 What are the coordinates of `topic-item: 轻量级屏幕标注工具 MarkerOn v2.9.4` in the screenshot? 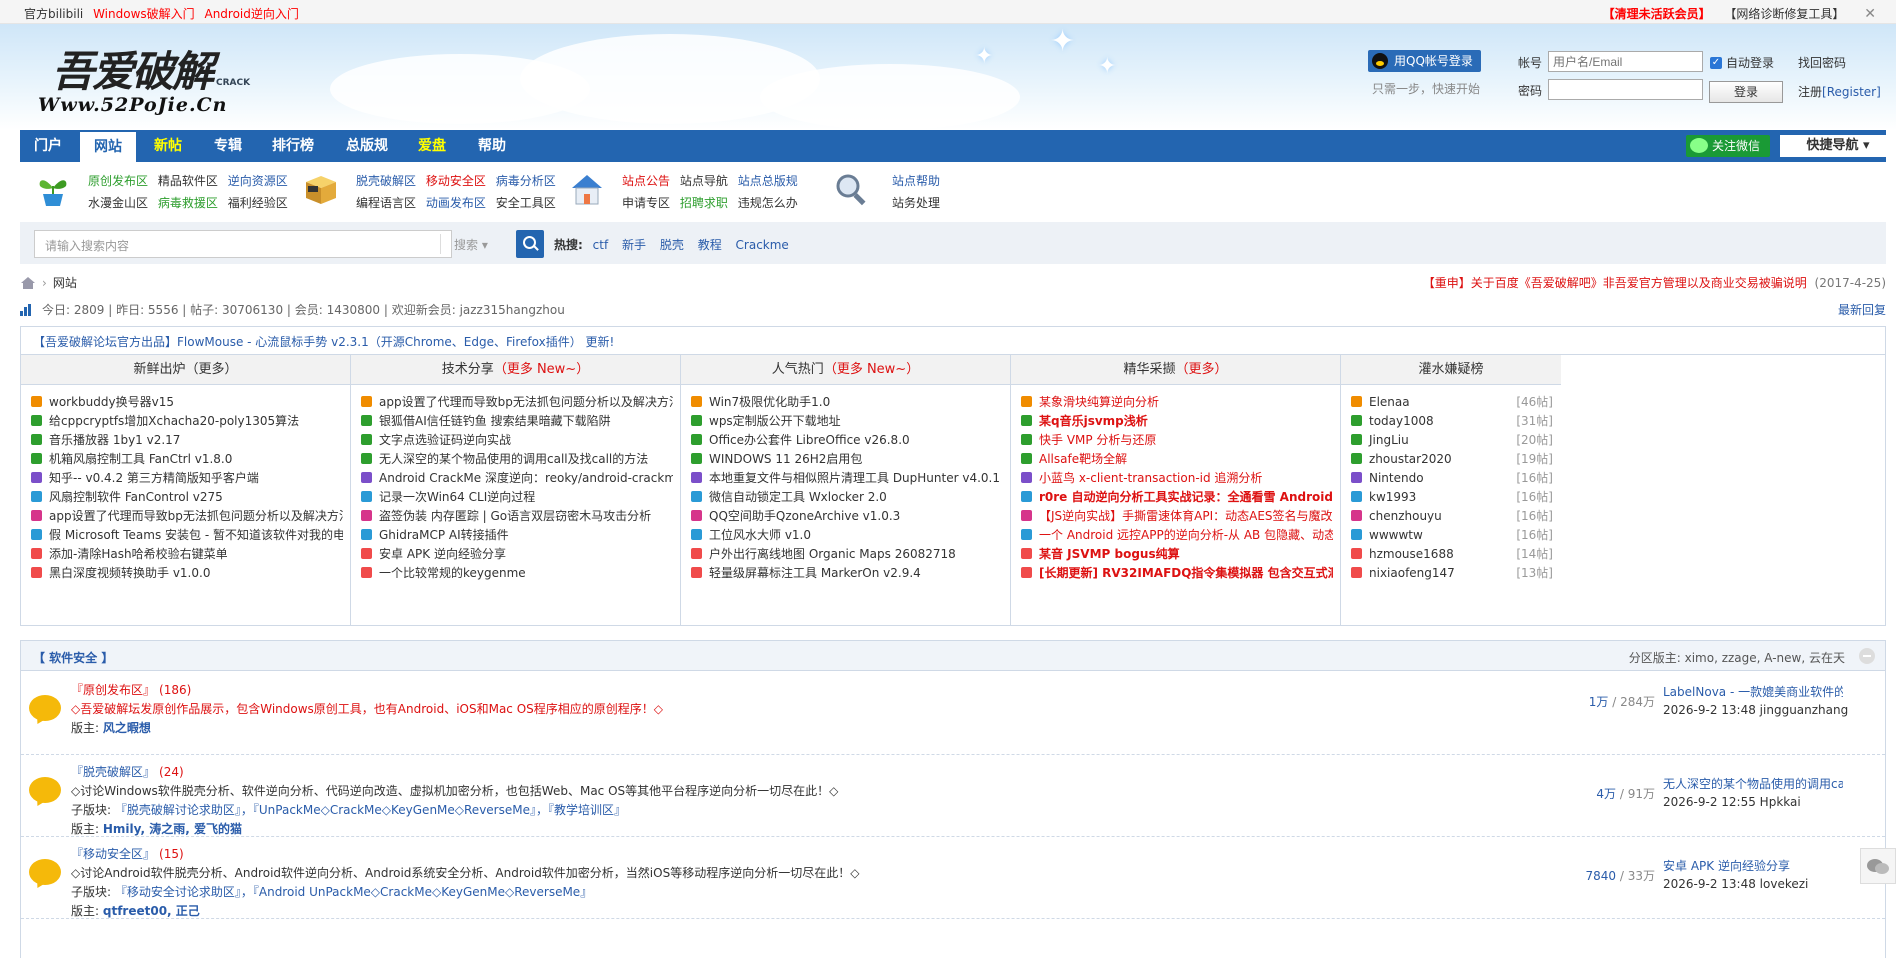 It's located at (847, 573).